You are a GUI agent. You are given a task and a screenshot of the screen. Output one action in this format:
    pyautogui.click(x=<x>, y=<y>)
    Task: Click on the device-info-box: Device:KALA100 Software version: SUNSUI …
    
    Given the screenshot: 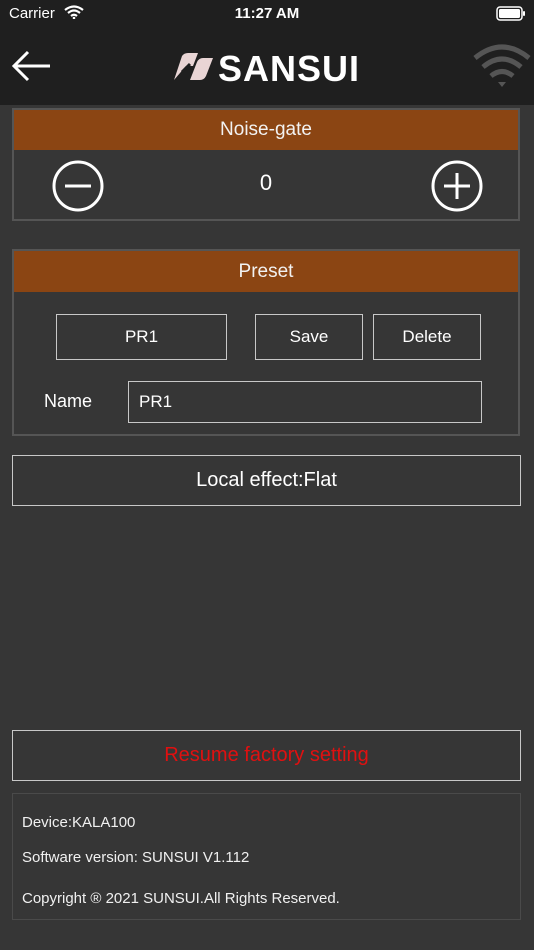 What is the action you would take?
    pyautogui.click(x=266, y=856)
    